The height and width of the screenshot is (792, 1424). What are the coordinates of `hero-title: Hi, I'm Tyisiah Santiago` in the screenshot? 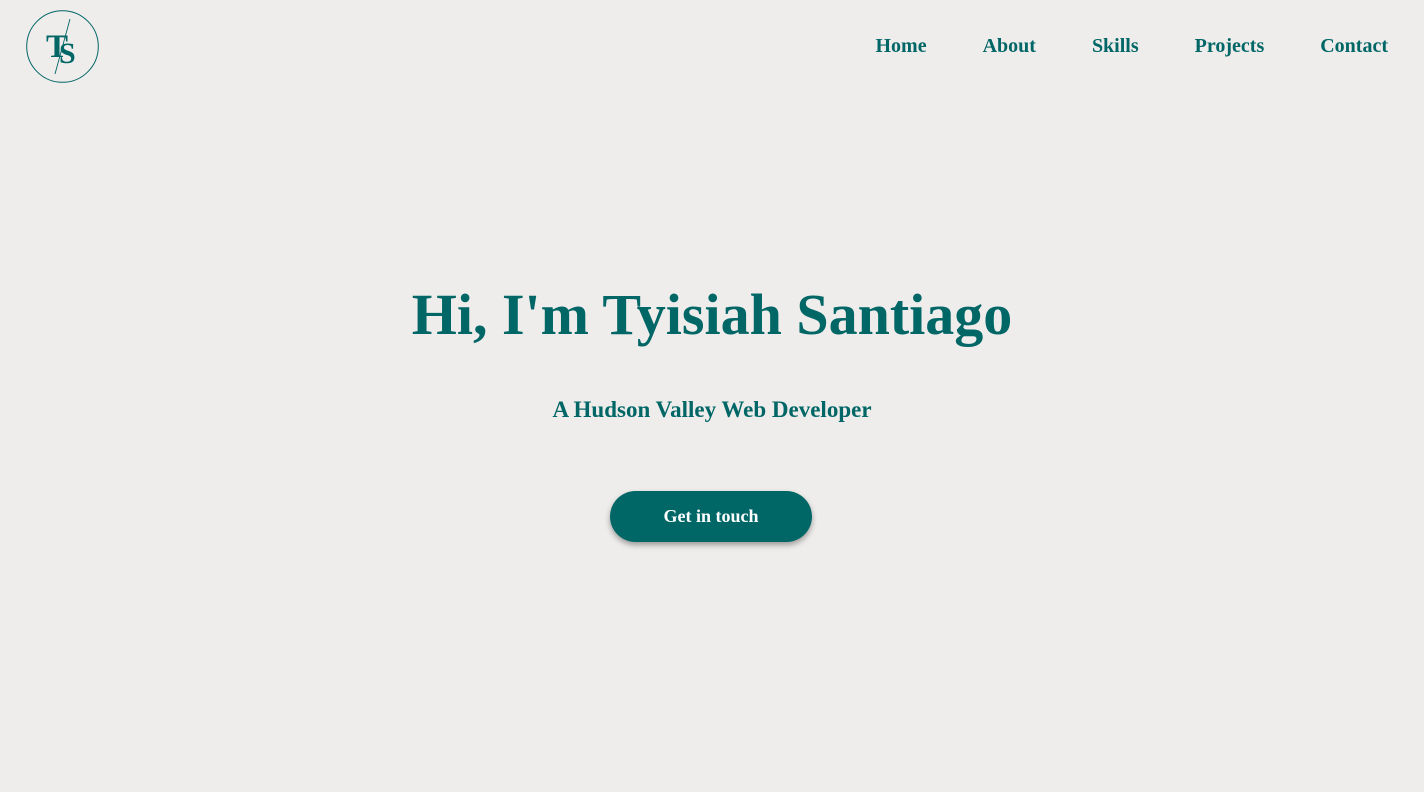 It's located at (712, 314).